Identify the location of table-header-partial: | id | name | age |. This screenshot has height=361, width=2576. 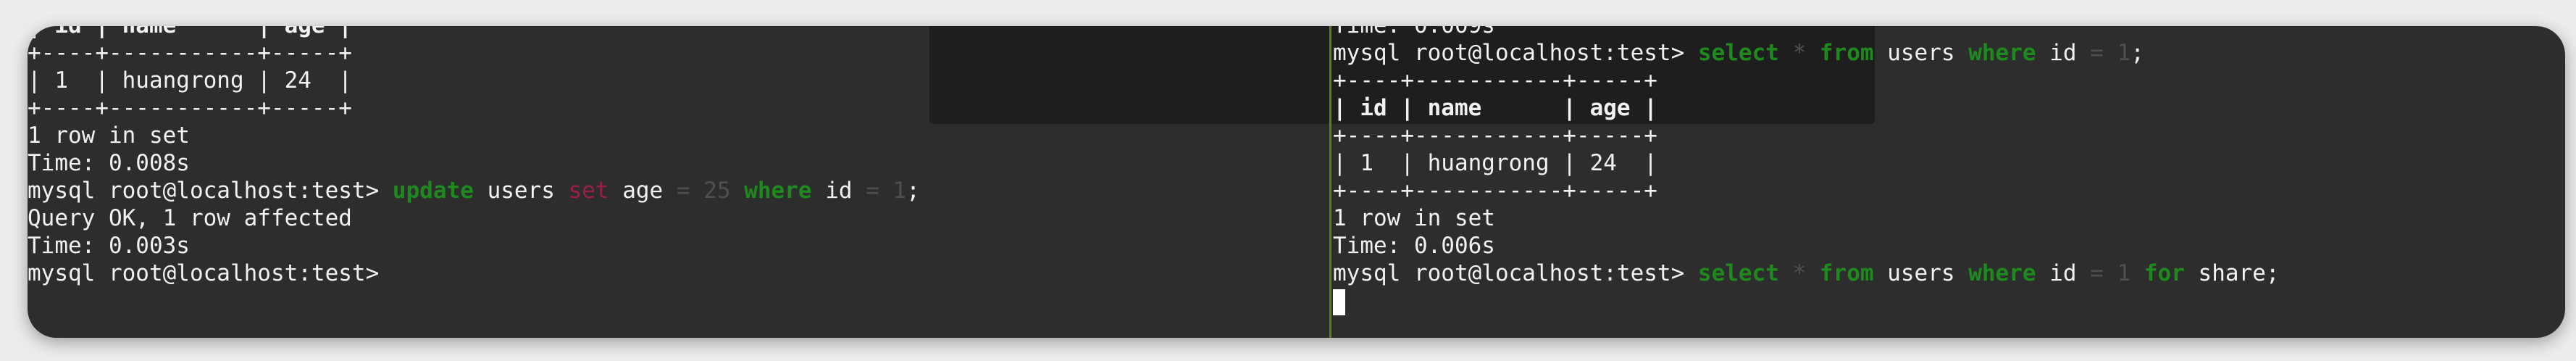
(678, 32).